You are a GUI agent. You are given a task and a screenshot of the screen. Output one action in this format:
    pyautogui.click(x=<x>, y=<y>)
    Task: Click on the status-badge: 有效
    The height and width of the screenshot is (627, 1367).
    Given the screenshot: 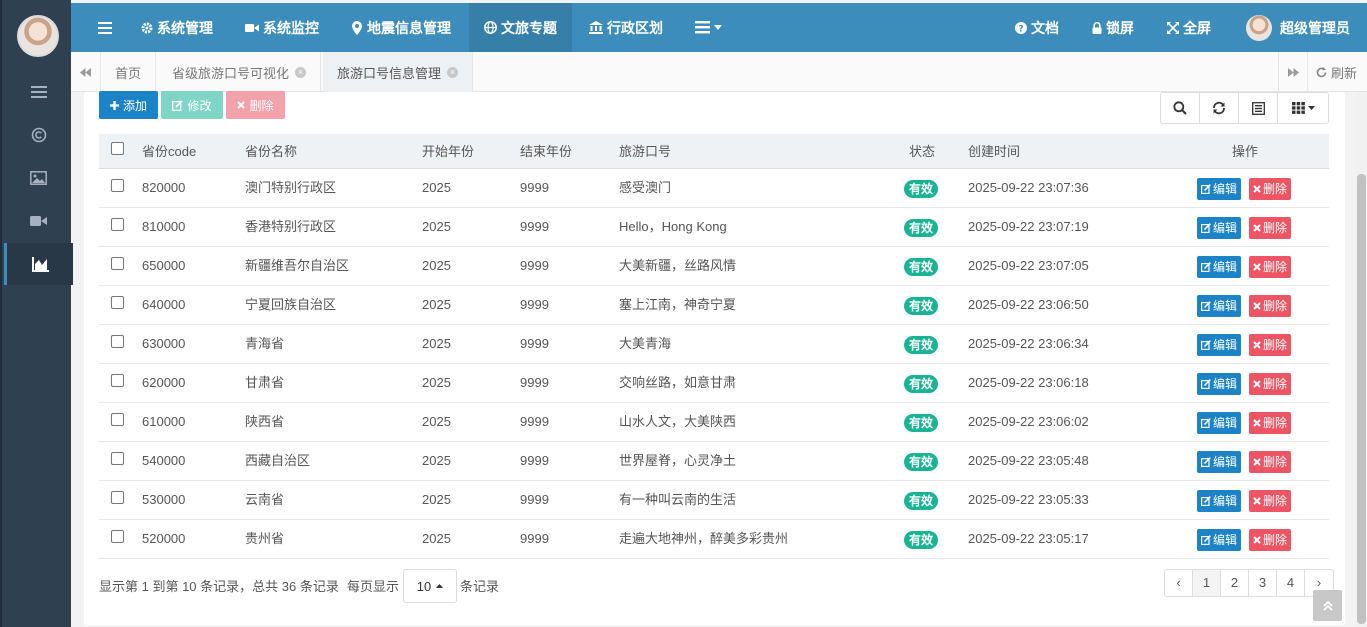 What is the action you would take?
    pyautogui.click(x=921, y=384)
    